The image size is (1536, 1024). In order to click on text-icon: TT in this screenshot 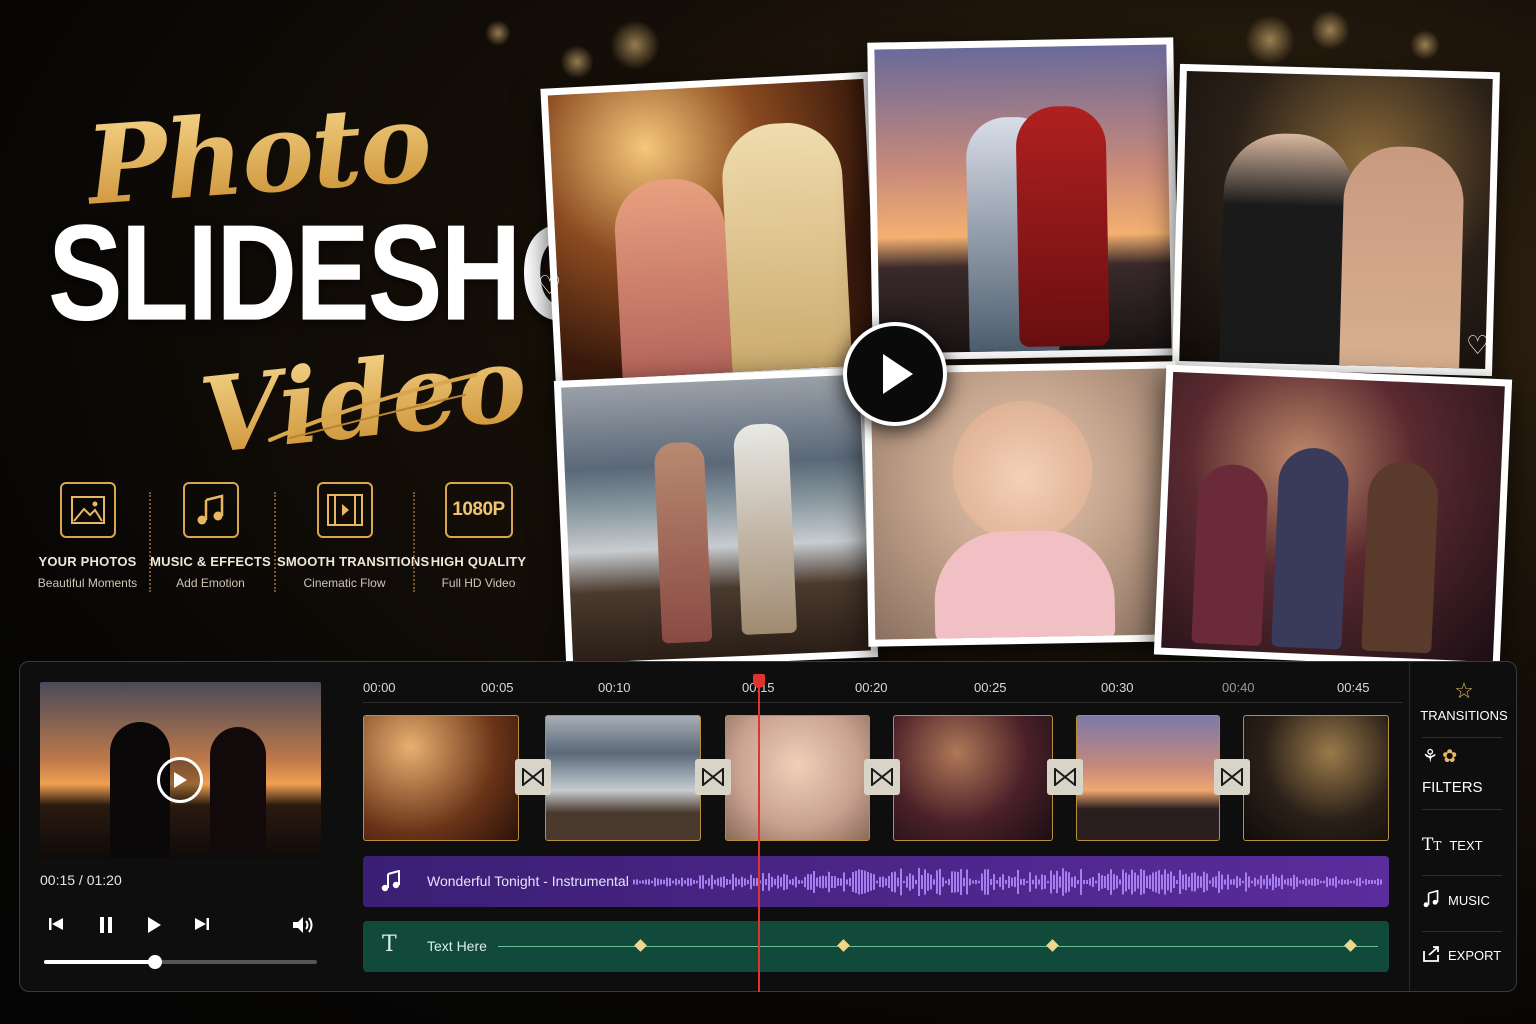, I will do `click(1432, 845)`.